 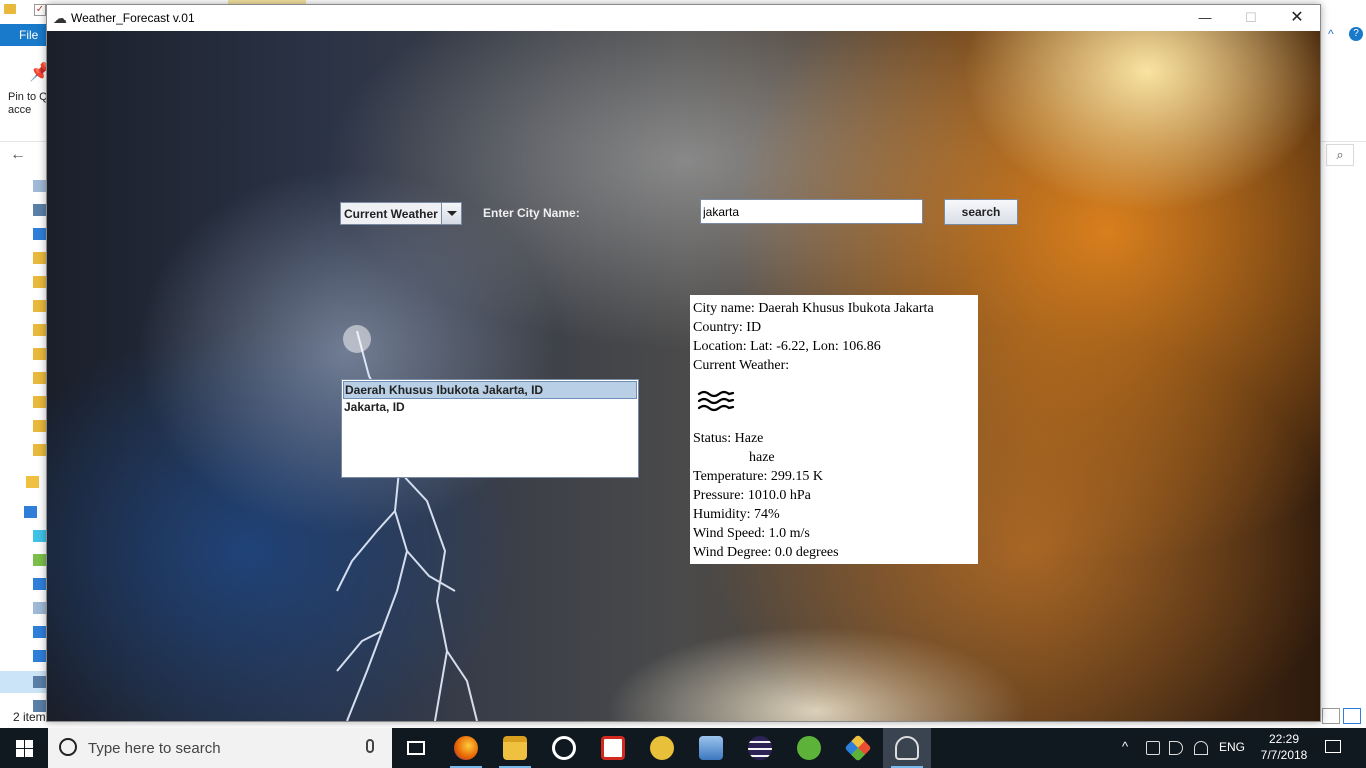 What do you see at coordinates (1201, 748) in the screenshot?
I see `wifi-icon` at bounding box center [1201, 748].